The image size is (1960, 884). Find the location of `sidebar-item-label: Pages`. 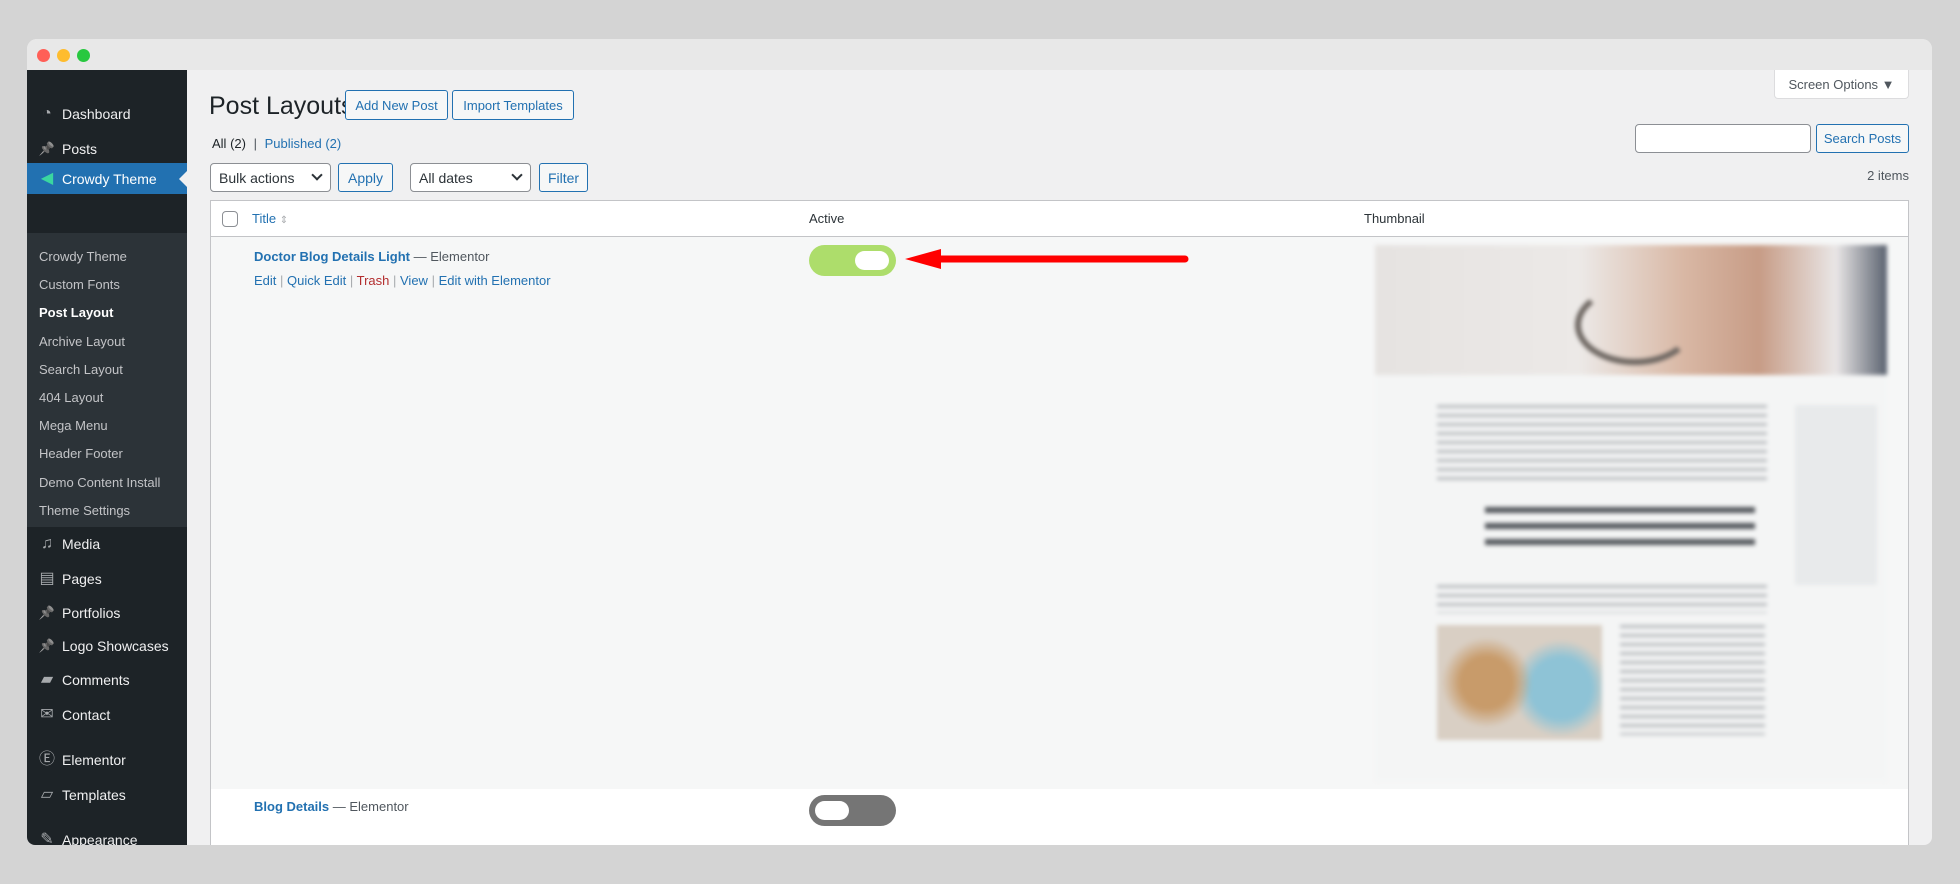

sidebar-item-label: Pages is located at coordinates (82, 579).